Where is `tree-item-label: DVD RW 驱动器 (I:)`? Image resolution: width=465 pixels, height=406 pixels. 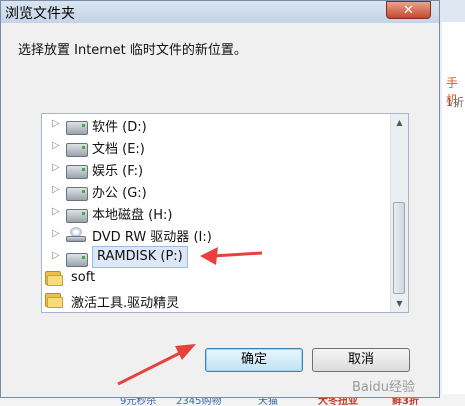
tree-item-label: DVD RW 驱动器 (I:) is located at coordinates (152, 237).